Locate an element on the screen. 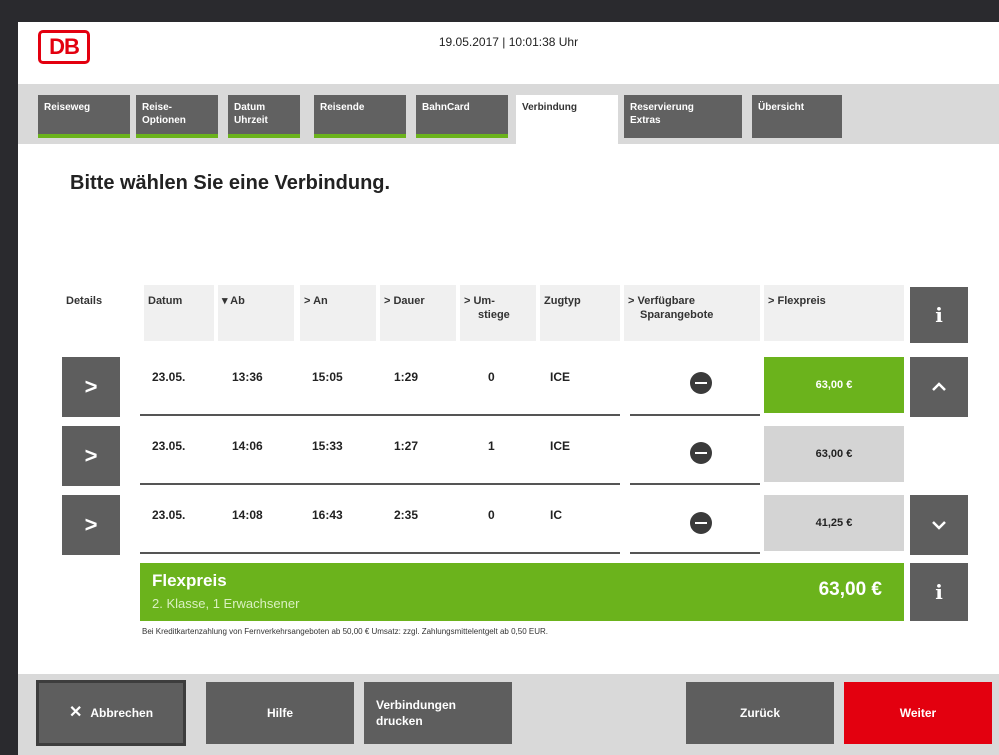 The image size is (999, 755). row-3-zugtyp: IC is located at coordinates (556, 515).